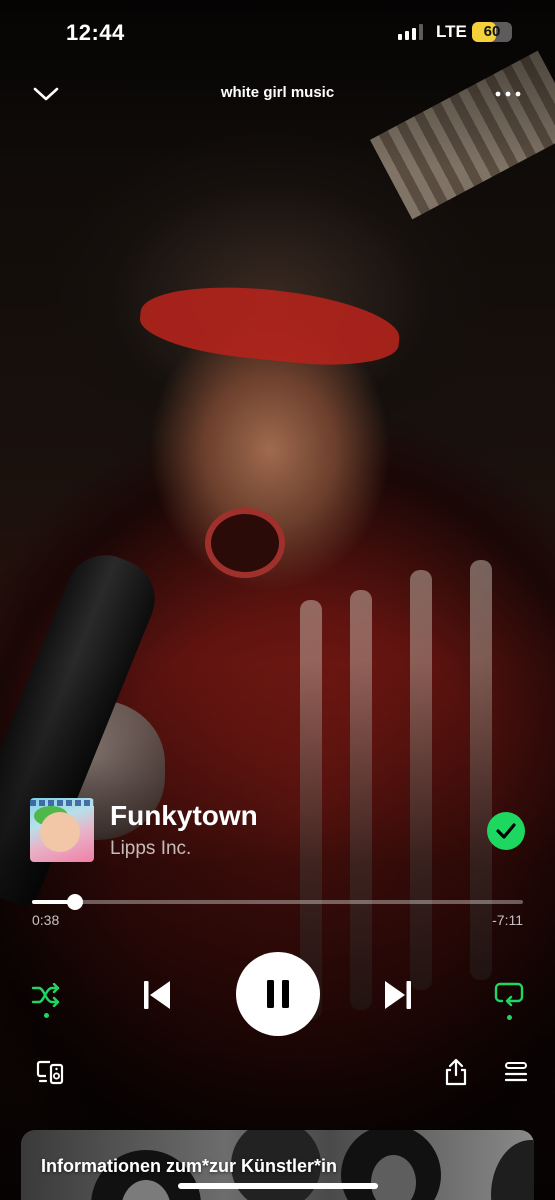 This screenshot has width=555, height=1200. Describe the element at coordinates (512, 1170) in the screenshot. I see `artist-photo` at that location.